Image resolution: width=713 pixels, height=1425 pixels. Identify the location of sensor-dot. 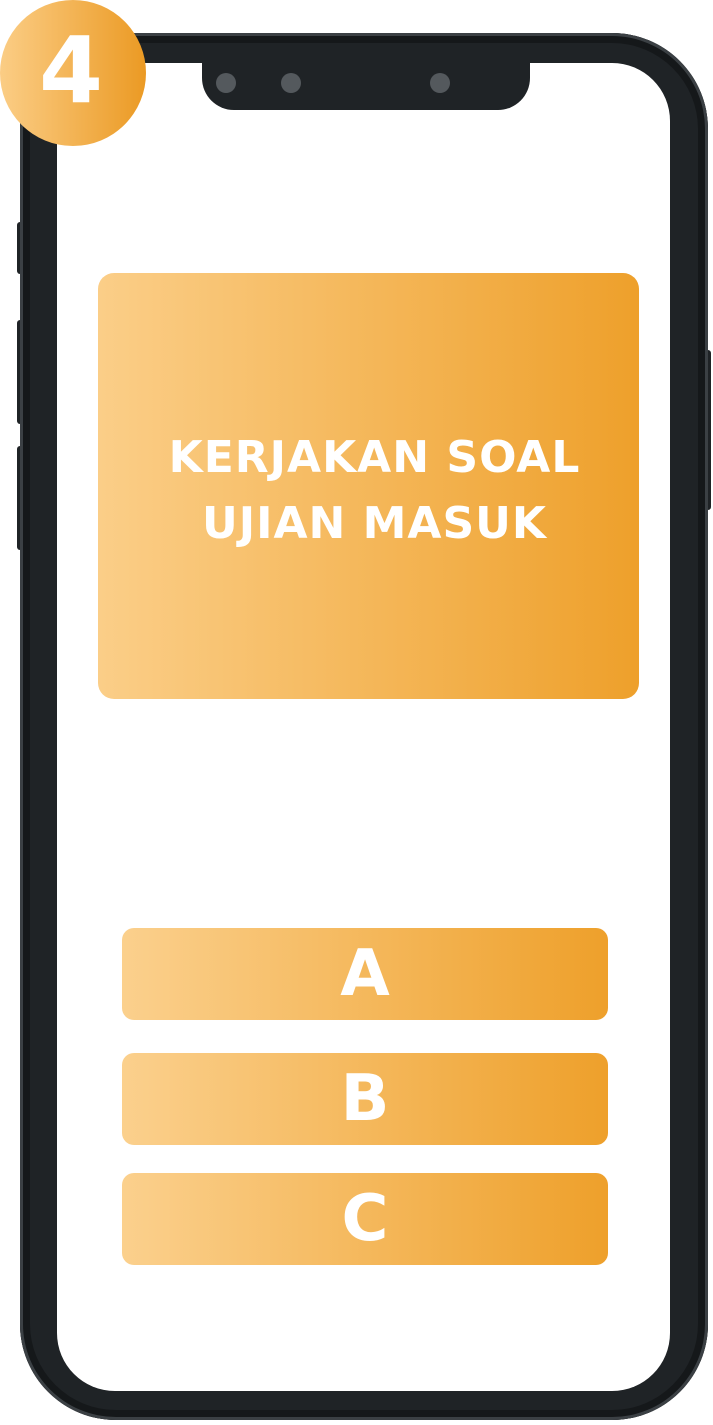
(291, 83).